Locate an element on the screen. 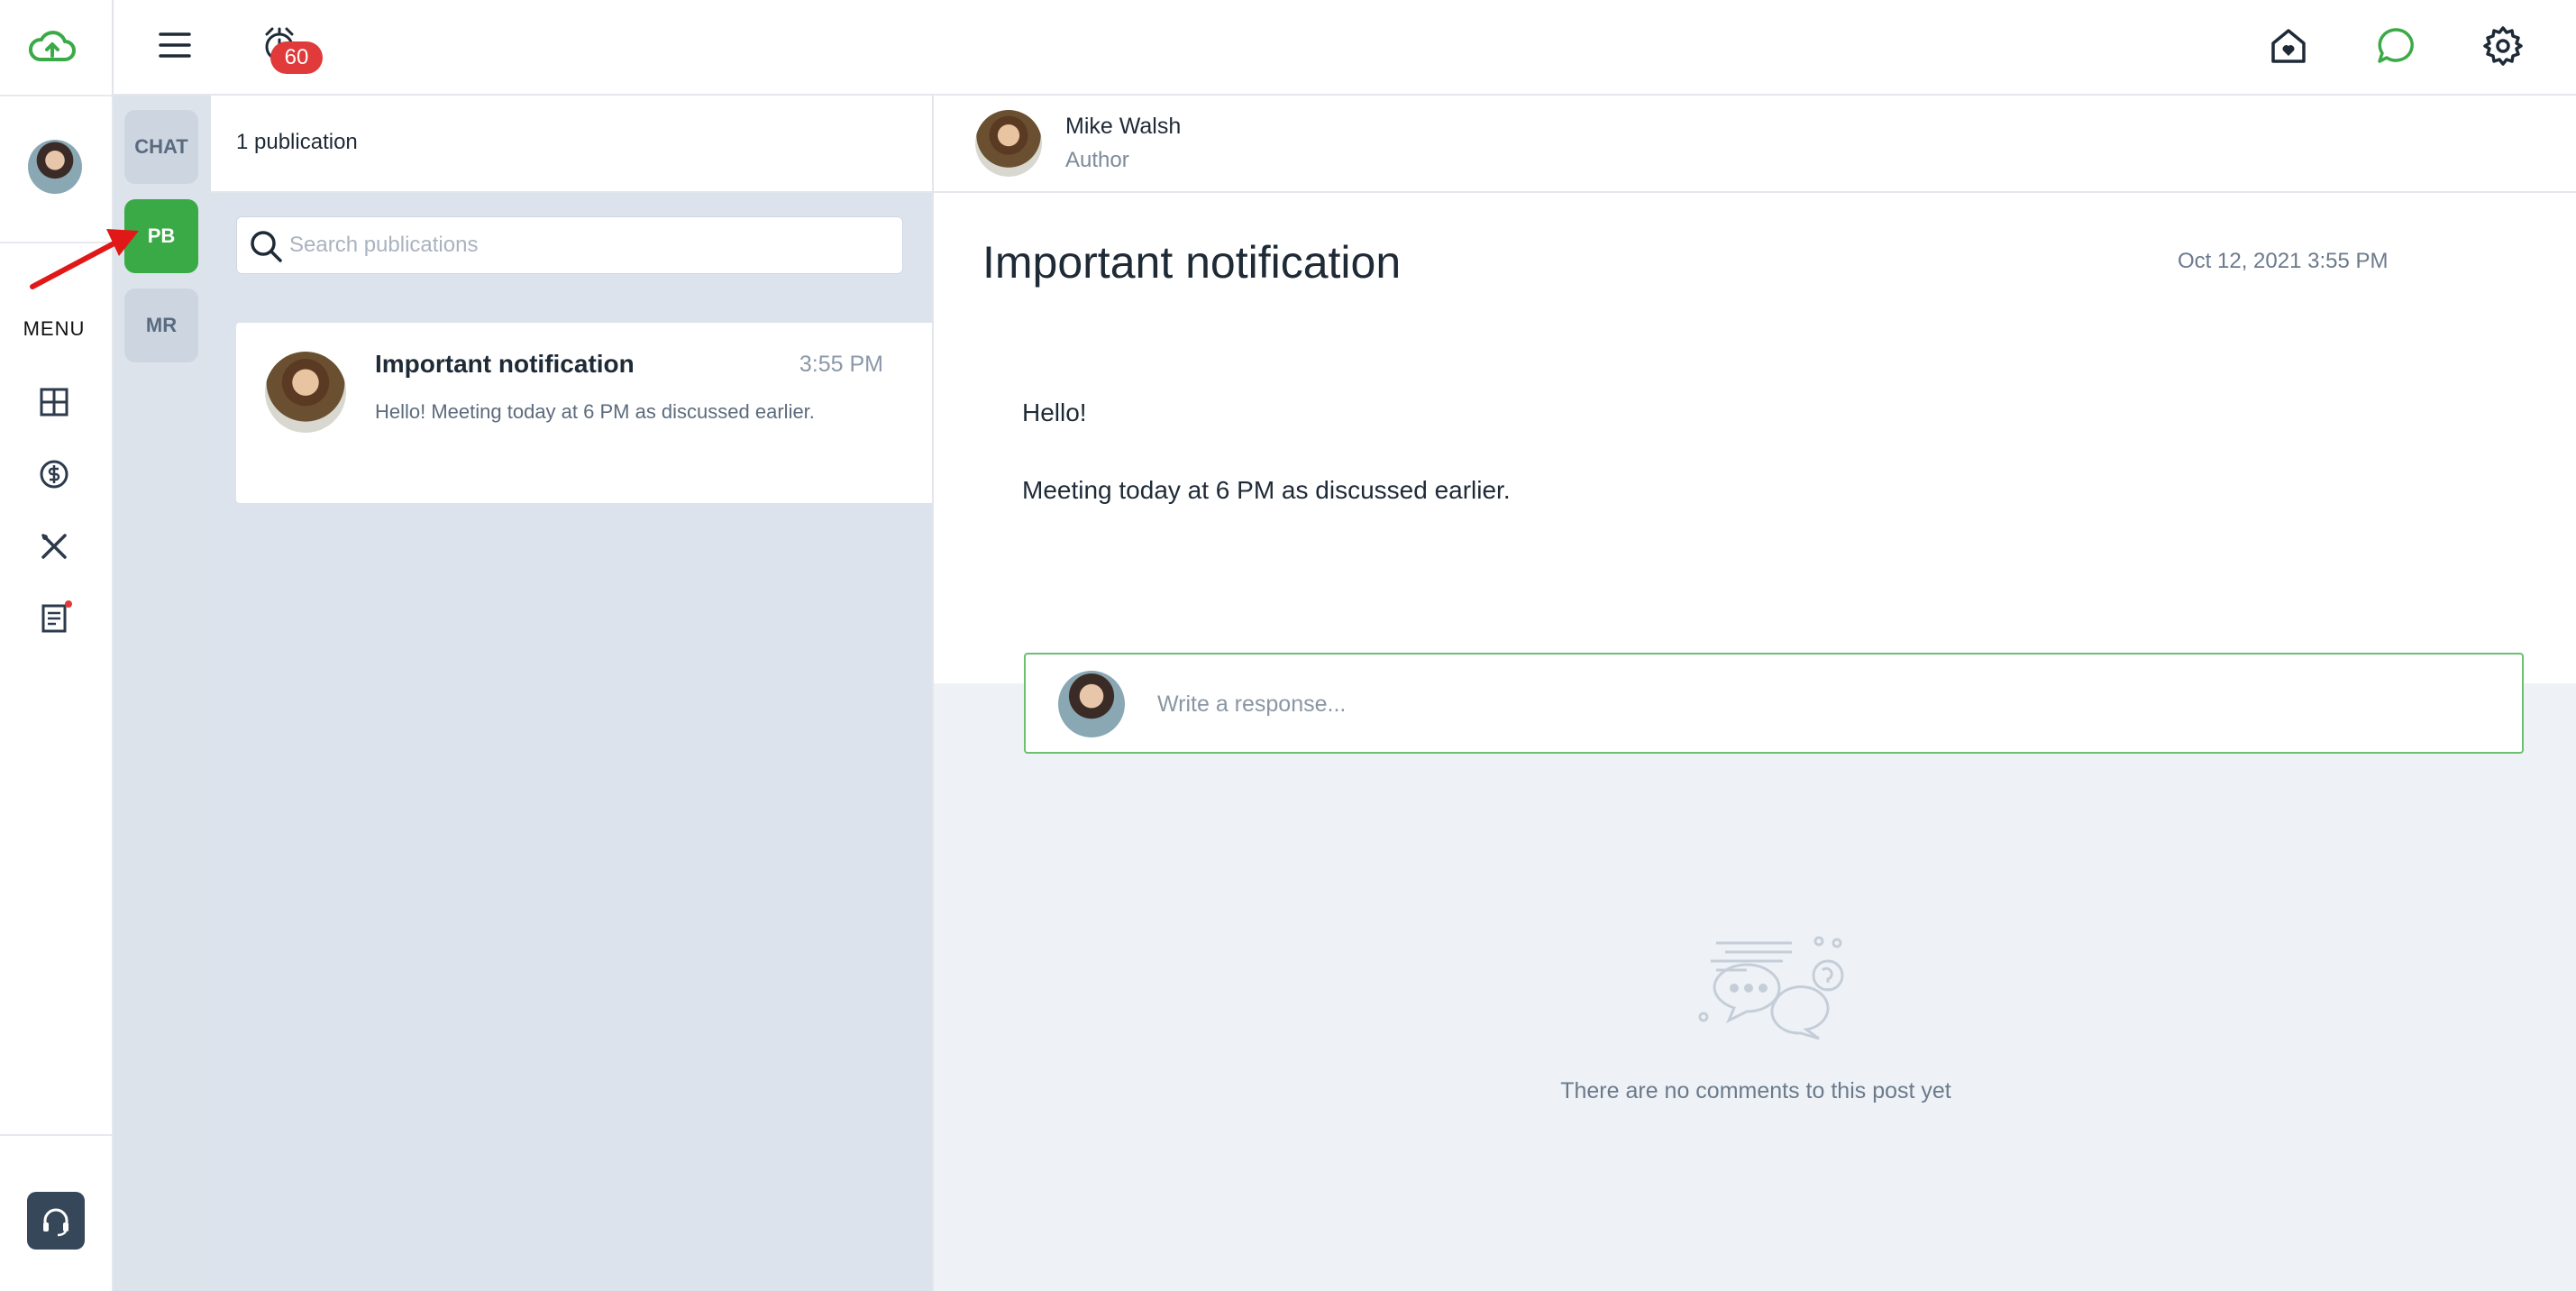  hamburger-icon is located at coordinates (175, 45).